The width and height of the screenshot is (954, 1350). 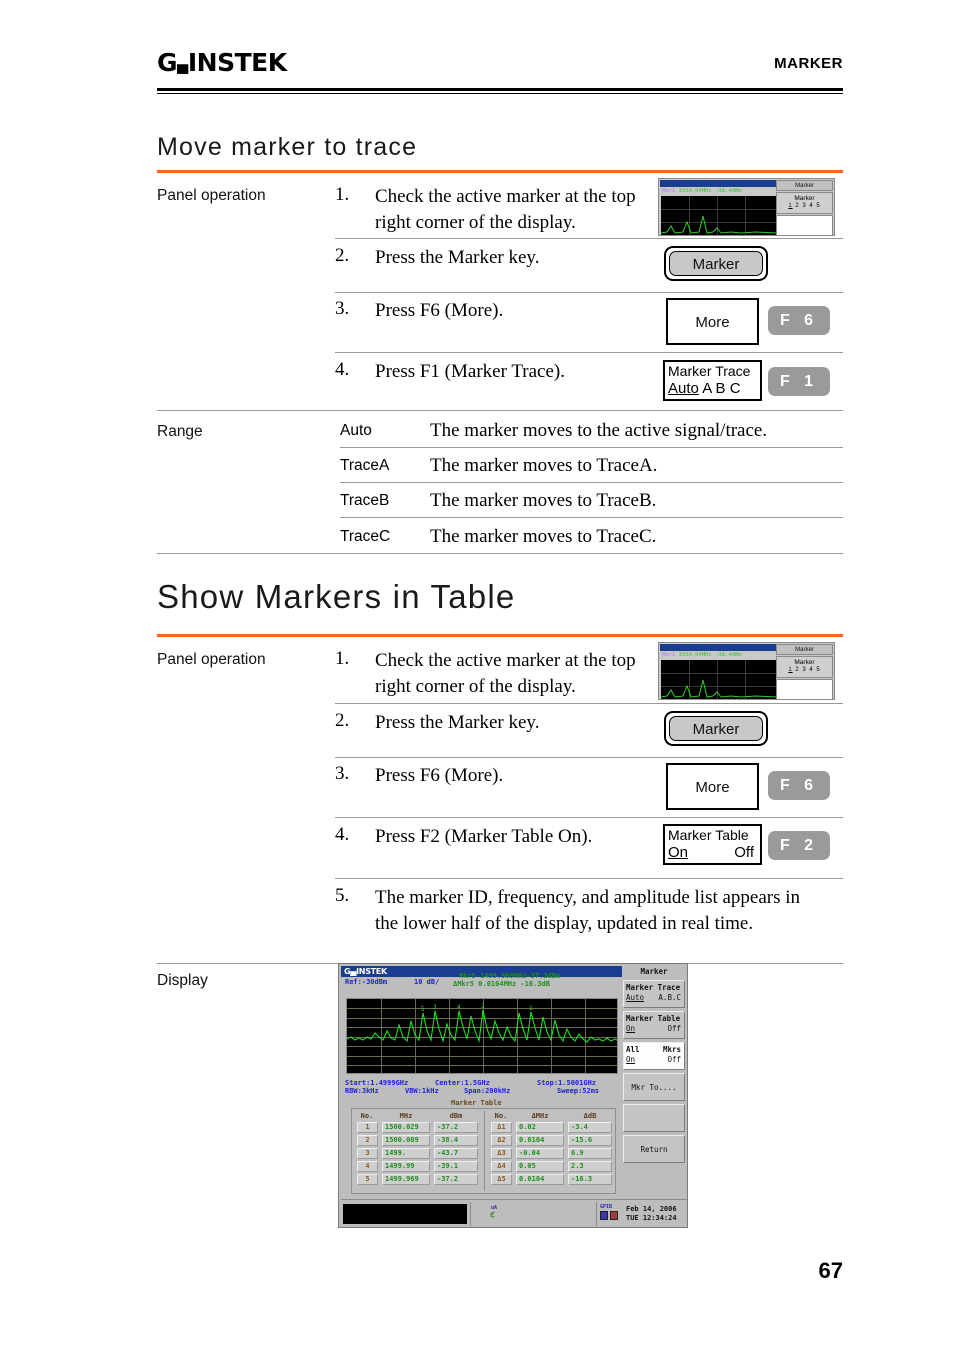 I want to click on marker-table-cell-no: 4, so click(x=367, y=1166).